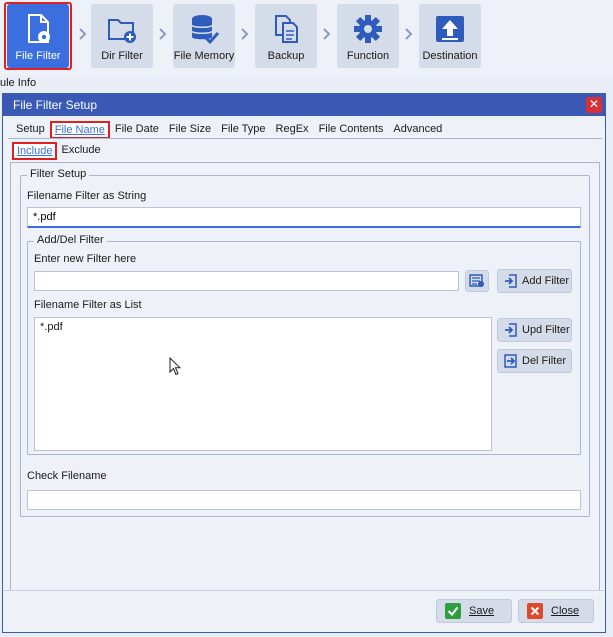 This screenshot has width=613, height=637. Describe the element at coordinates (122, 56) in the screenshot. I see `dir-filter-label: Dir Filter` at that location.